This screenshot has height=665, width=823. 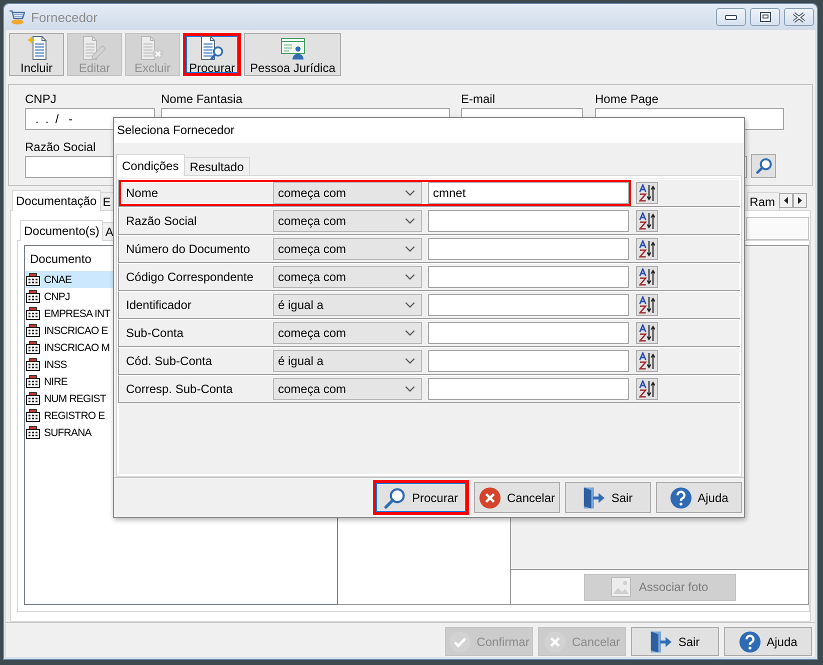 What do you see at coordinates (69, 364) in the screenshot?
I see `list-item: INSS` at bounding box center [69, 364].